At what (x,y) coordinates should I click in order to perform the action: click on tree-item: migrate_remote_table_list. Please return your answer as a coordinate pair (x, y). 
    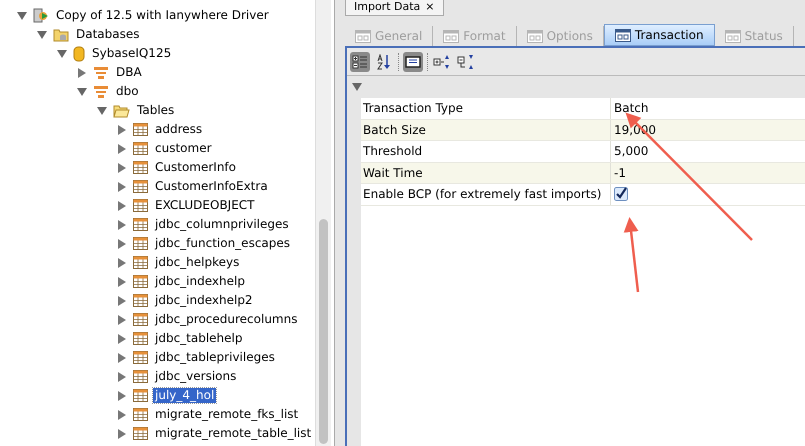
    Looking at the image, I should click on (233, 433).